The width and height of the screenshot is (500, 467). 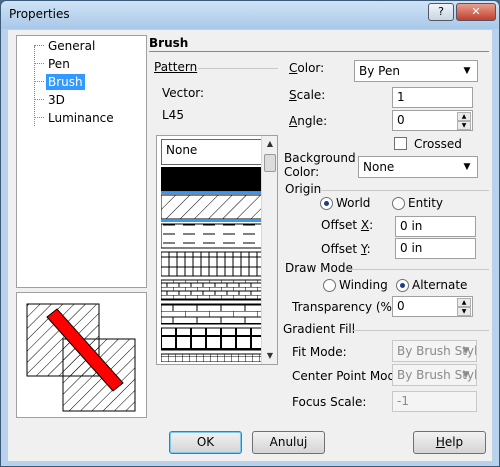 What do you see at coordinates (319, 352) in the screenshot?
I see `fit-mode-label: Fit Mode:` at bounding box center [319, 352].